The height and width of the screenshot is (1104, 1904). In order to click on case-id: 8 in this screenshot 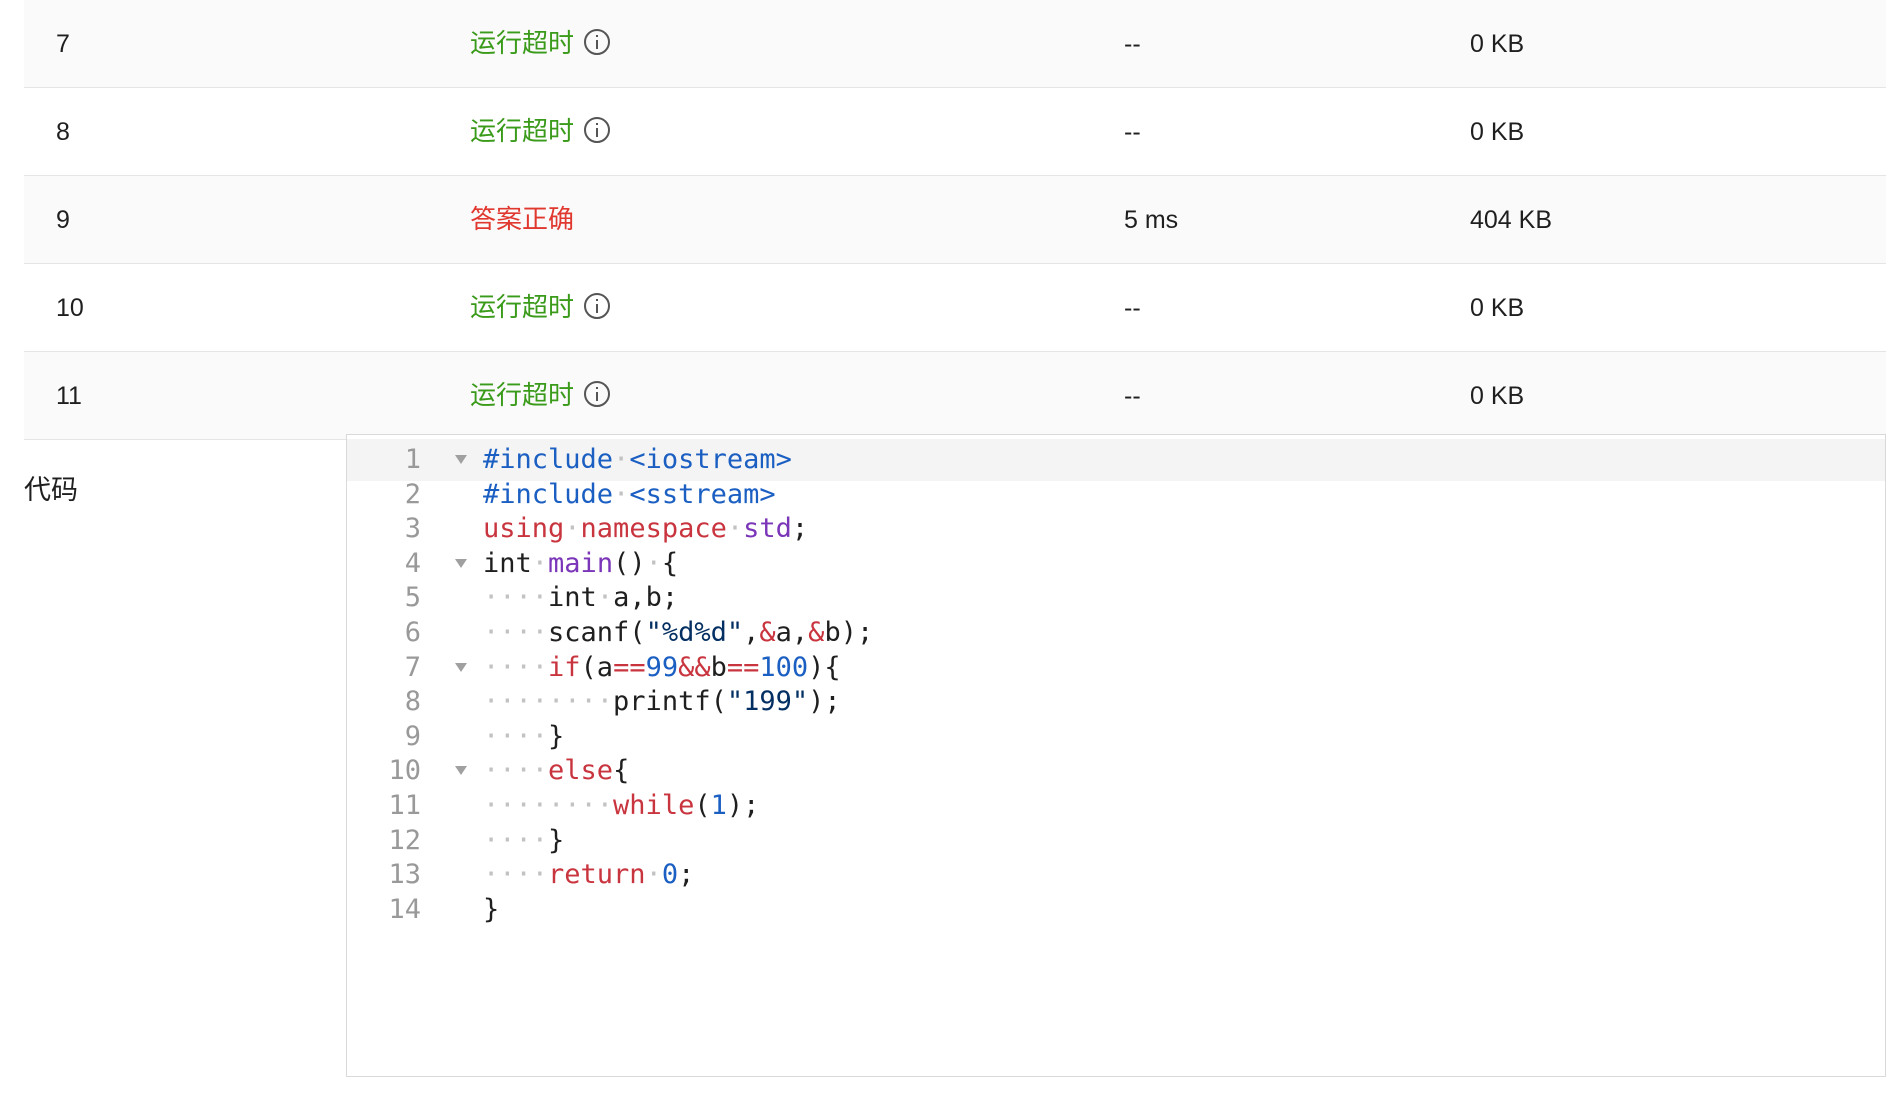, I will do `click(63, 132)`.